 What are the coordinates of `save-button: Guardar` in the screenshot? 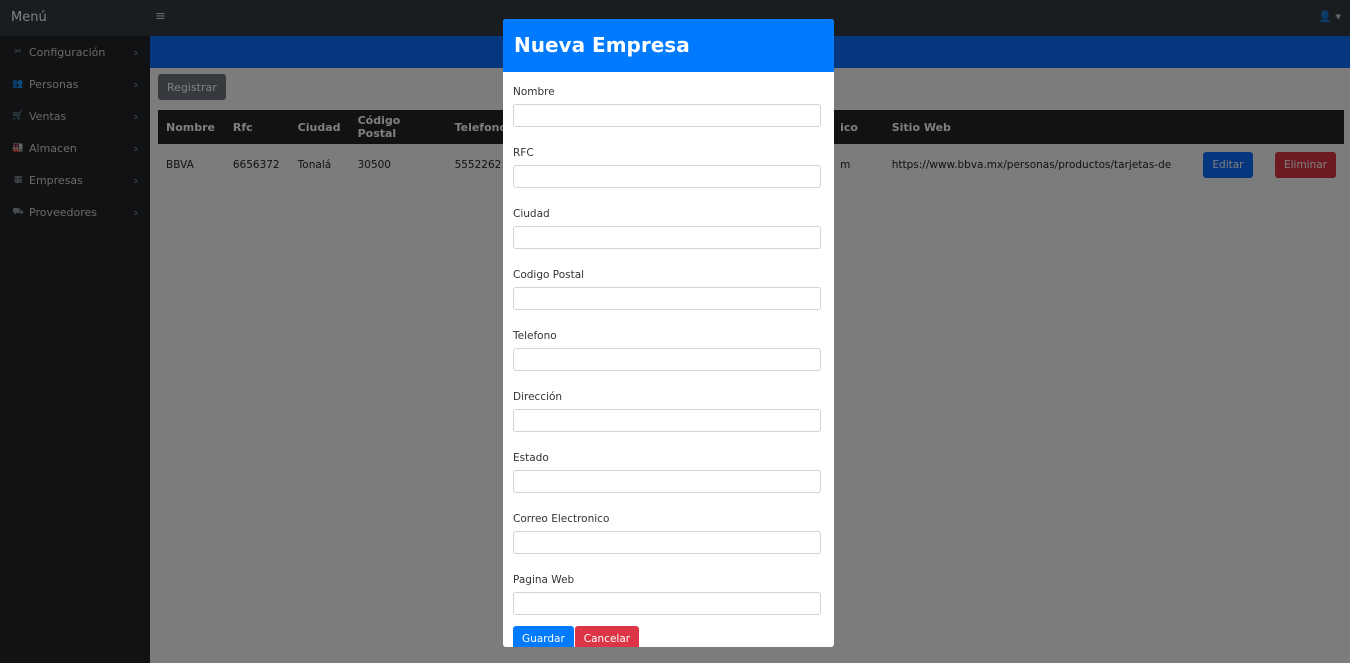 It's located at (543, 636).